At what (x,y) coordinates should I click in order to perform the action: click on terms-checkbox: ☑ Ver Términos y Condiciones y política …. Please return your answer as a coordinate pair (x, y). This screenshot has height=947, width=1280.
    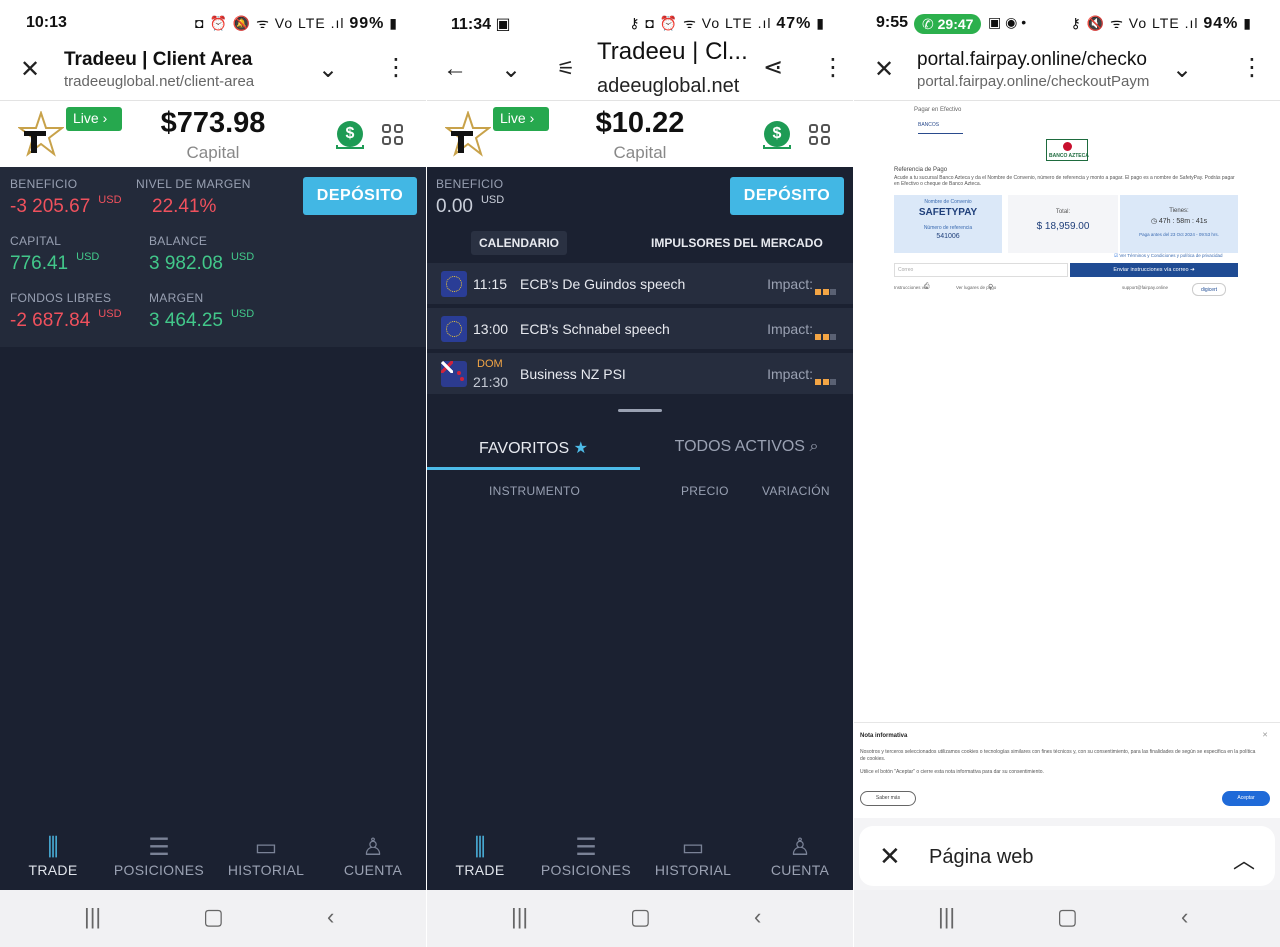
    Looking at the image, I should click on (1168, 256).